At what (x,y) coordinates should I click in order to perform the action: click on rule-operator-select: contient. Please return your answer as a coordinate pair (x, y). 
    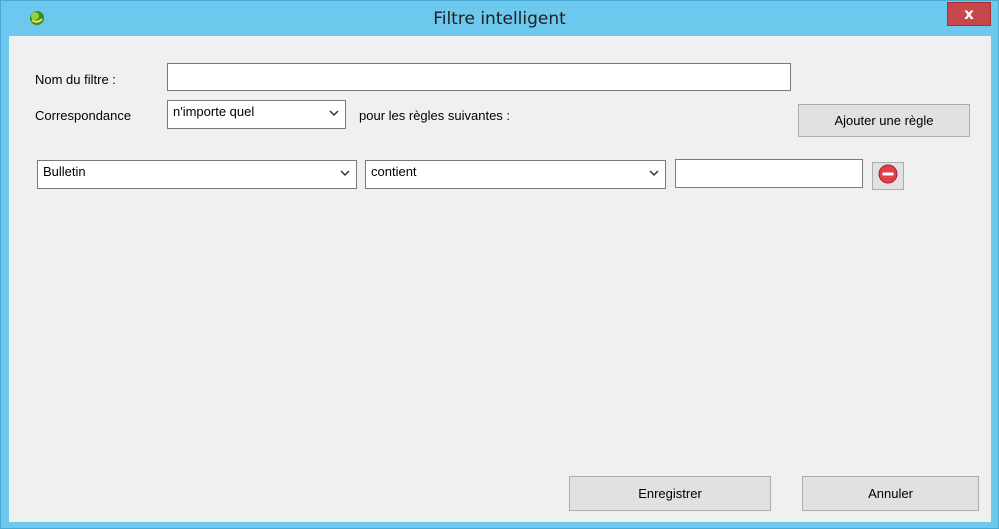
    Looking at the image, I should click on (515, 174).